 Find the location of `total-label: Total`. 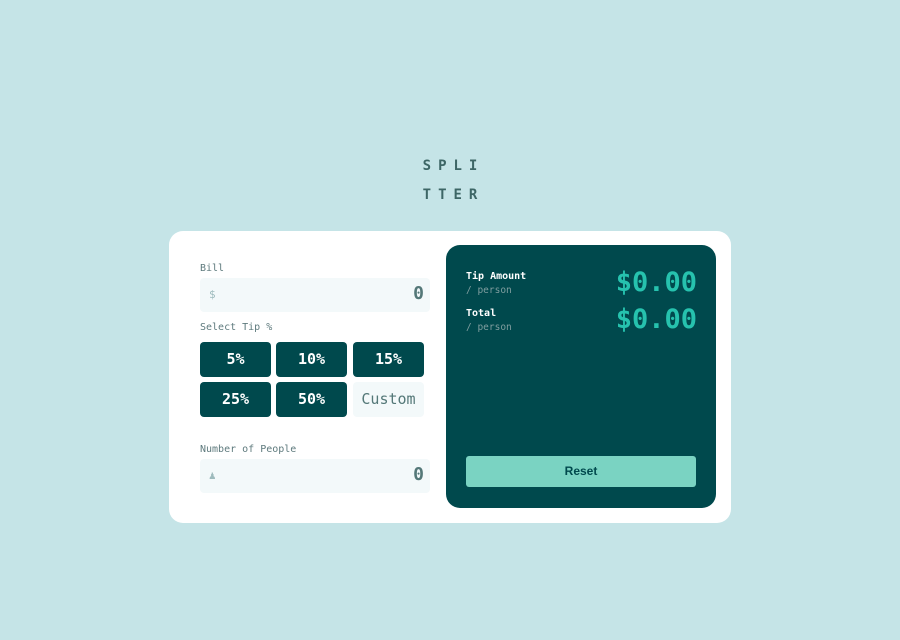

total-label: Total is located at coordinates (481, 313).